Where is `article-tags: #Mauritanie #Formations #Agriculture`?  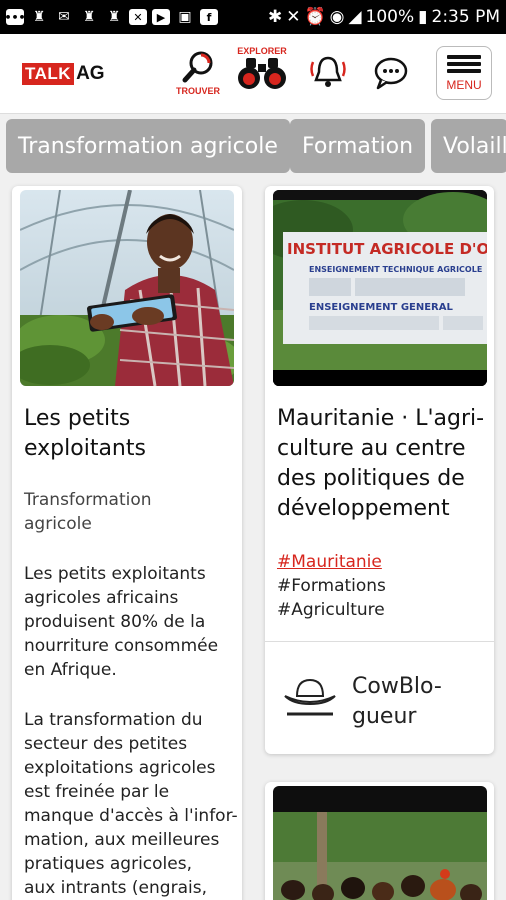 article-tags: #Mauritanie #Formations #Agriculture is located at coordinates (382, 586).